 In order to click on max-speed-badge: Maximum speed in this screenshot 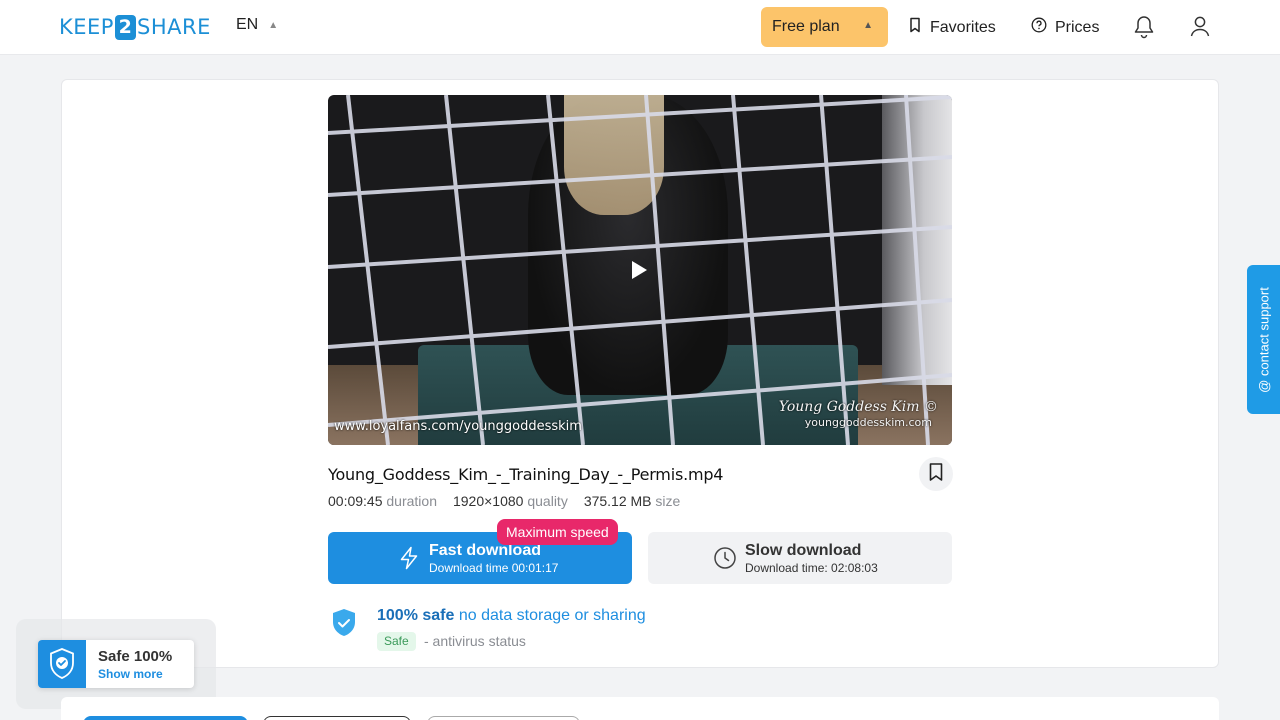, I will do `click(557, 532)`.